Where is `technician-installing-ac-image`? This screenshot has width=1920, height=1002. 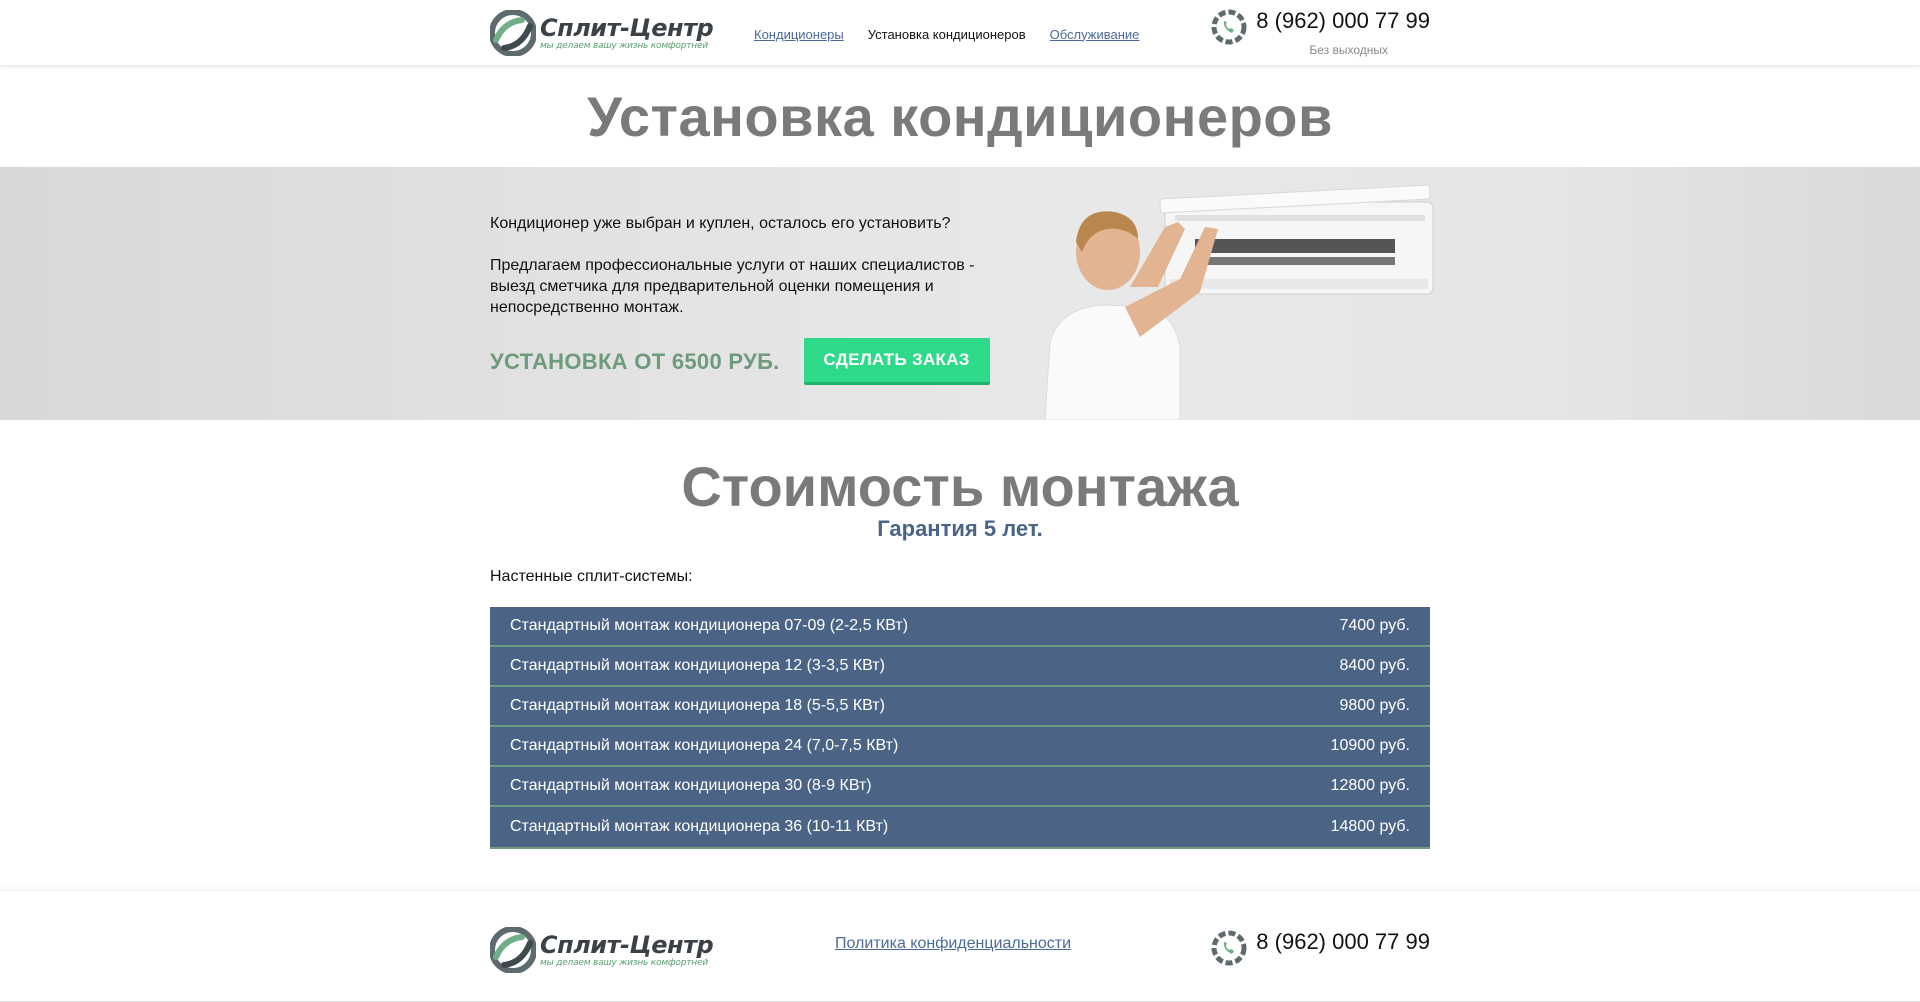
technician-installing-ac-image is located at coordinates (1239, 302).